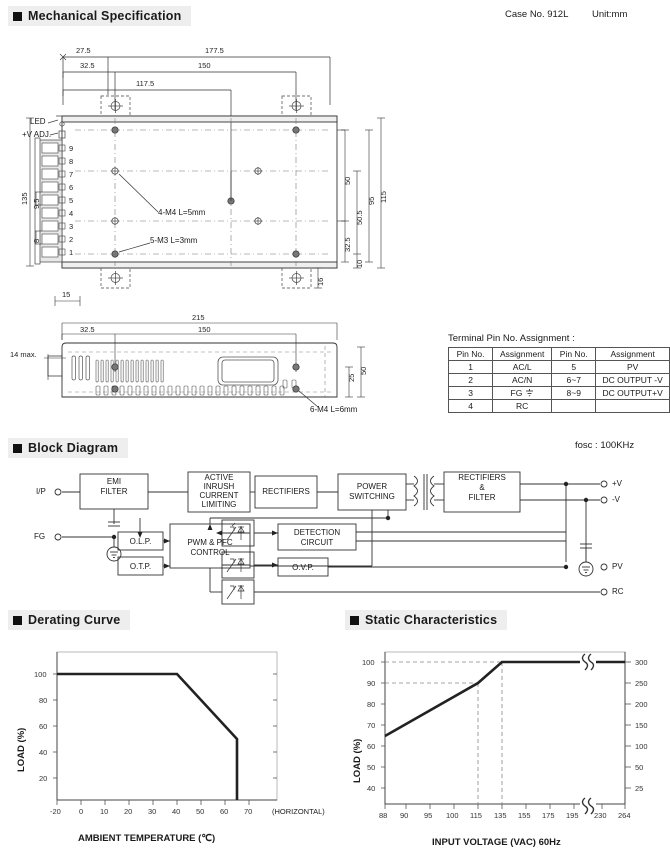 The height and width of the screenshot is (858, 670). I want to click on cell: DC OUTPUT -V, so click(632, 380).